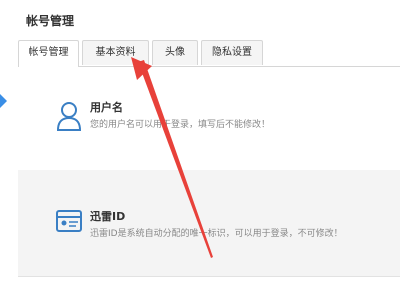 The width and height of the screenshot is (400, 291). I want to click on tab-basic-profile: 基本资料, so click(115, 52).